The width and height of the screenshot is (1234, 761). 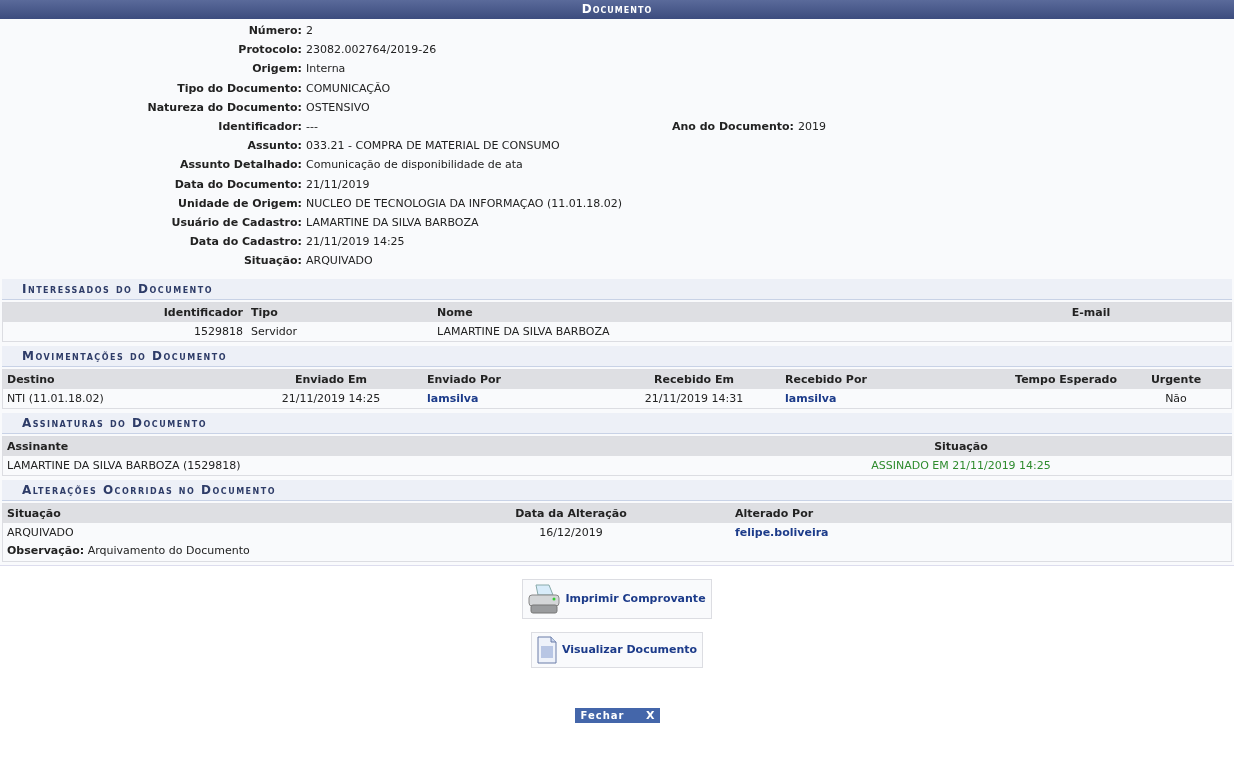 What do you see at coordinates (782, 532) in the screenshot?
I see `user-link: felipe.boliveira` at bounding box center [782, 532].